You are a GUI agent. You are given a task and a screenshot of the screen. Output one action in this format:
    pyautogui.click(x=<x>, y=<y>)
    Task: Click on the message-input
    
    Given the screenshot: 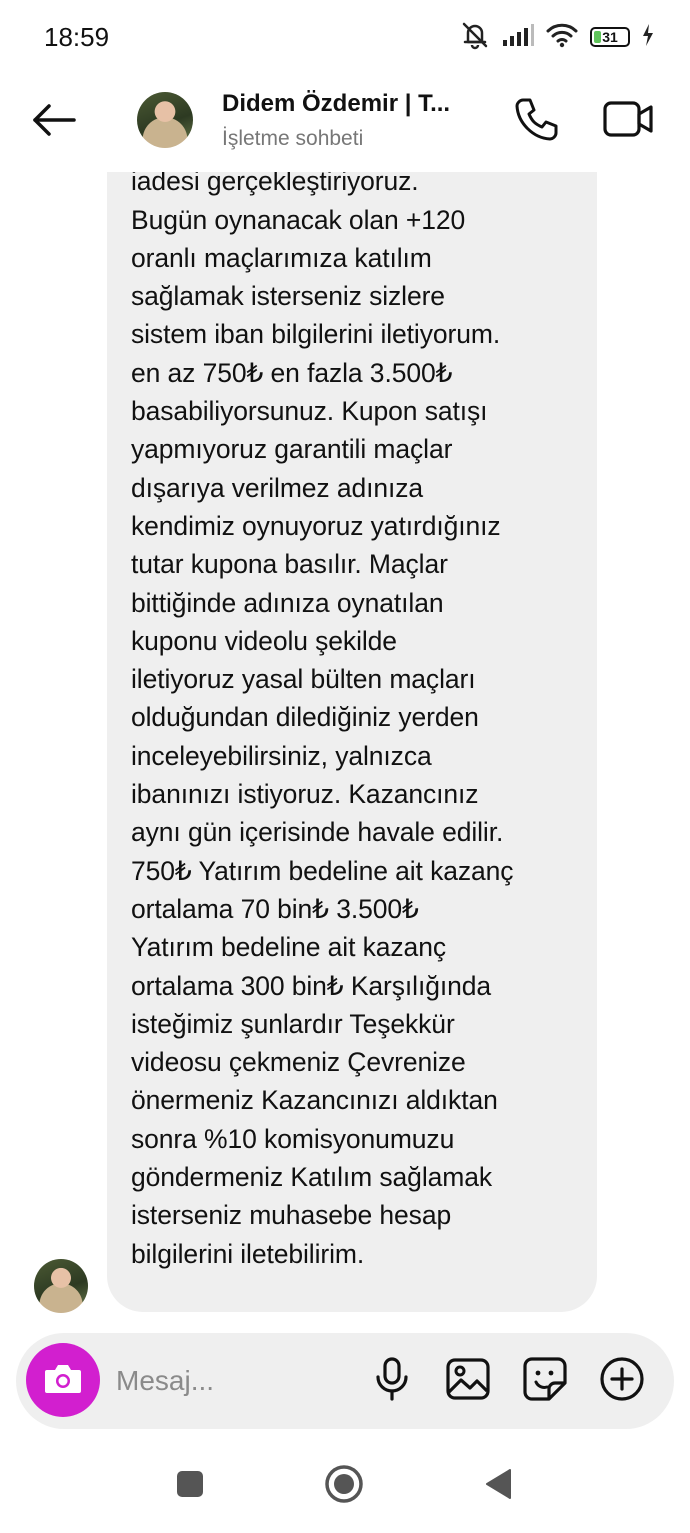 What is the action you would take?
    pyautogui.click(x=236, y=1381)
    